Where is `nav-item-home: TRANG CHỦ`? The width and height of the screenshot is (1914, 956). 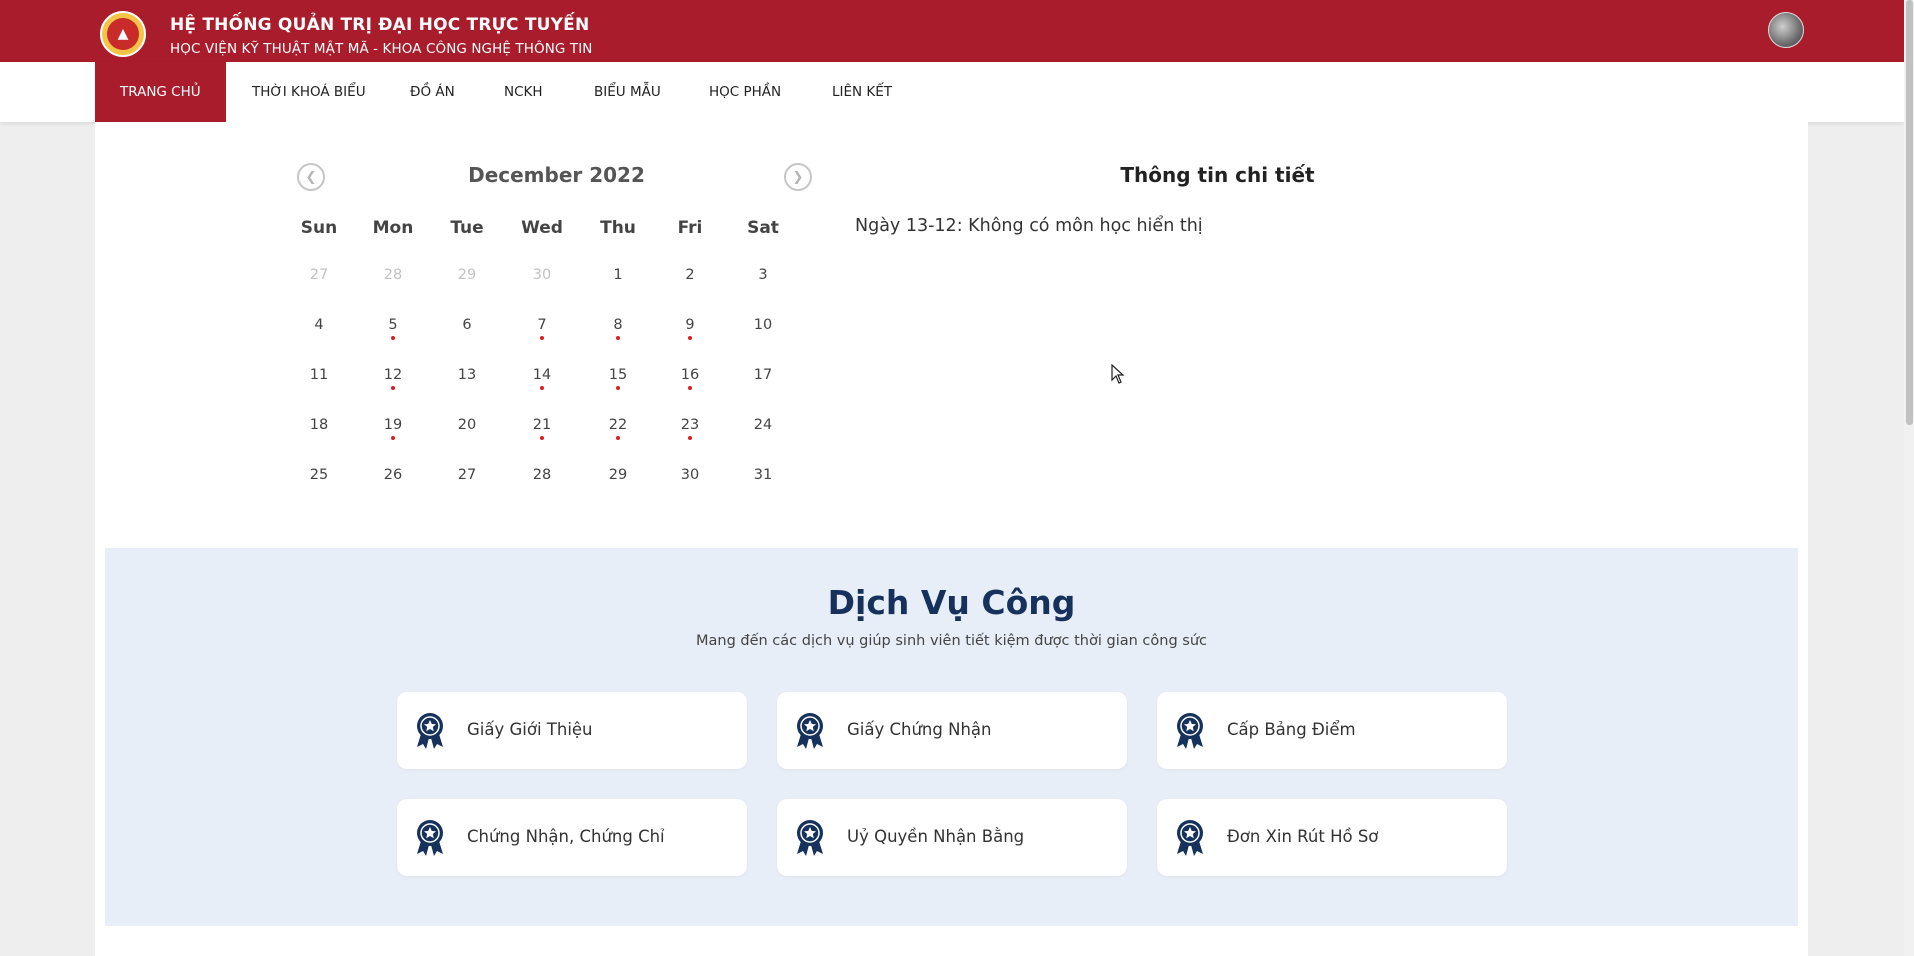 nav-item-home: TRANG CHỦ is located at coordinates (160, 92).